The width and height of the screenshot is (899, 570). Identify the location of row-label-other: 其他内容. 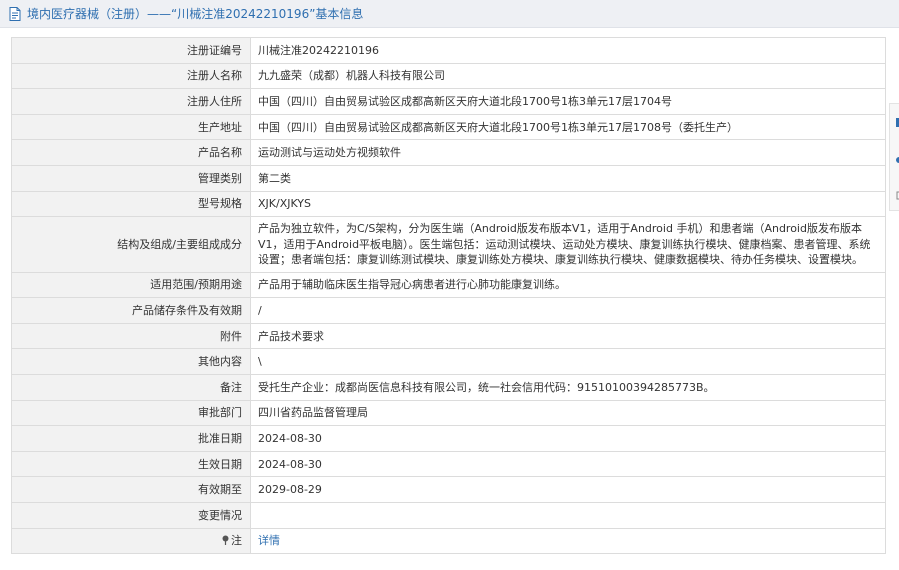
(131, 362).